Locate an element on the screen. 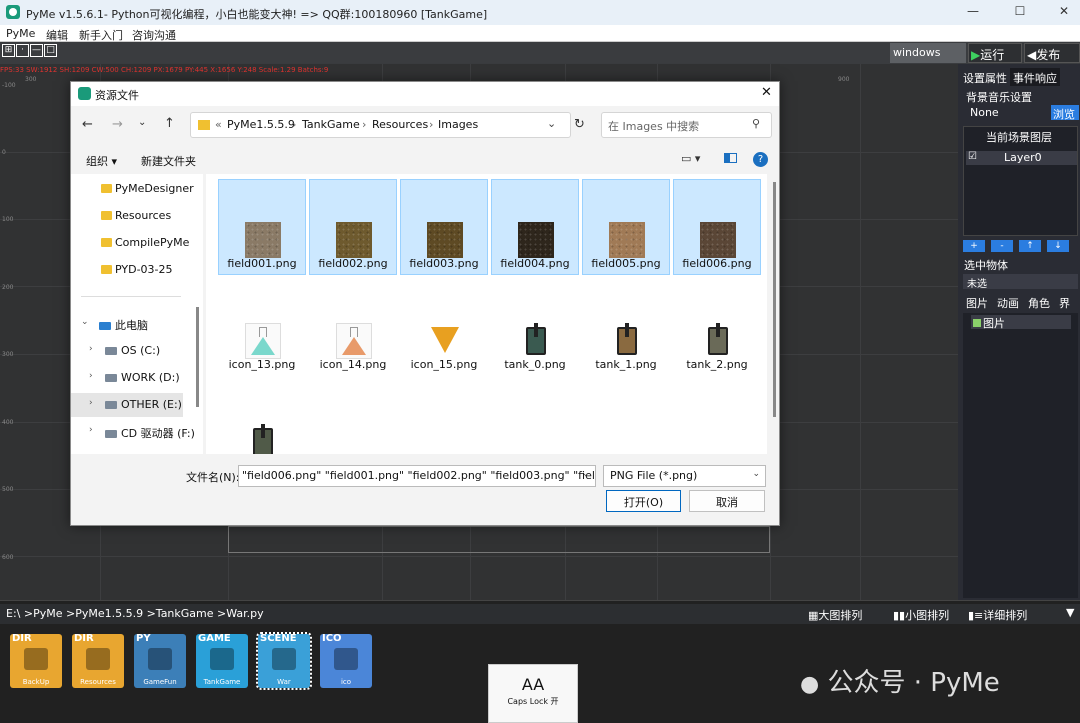  close-window-button: ✕ is located at coordinates (1064, 12).